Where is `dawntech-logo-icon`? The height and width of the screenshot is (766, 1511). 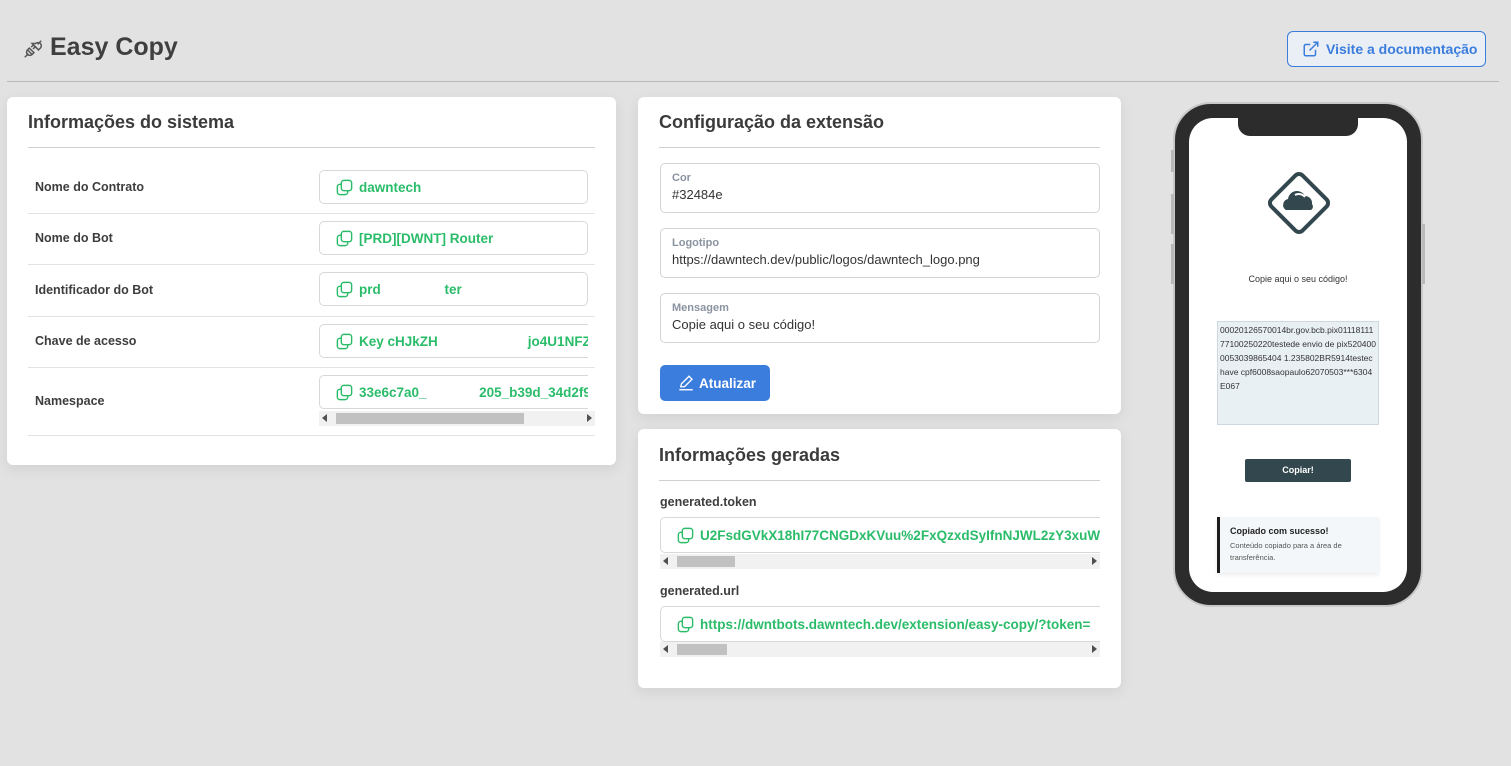 dawntech-logo-icon is located at coordinates (1299, 203).